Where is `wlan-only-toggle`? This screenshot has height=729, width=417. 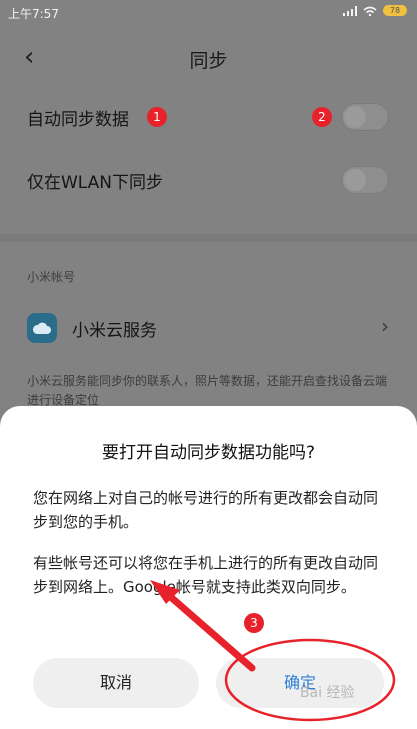 wlan-only-toggle is located at coordinates (365, 180).